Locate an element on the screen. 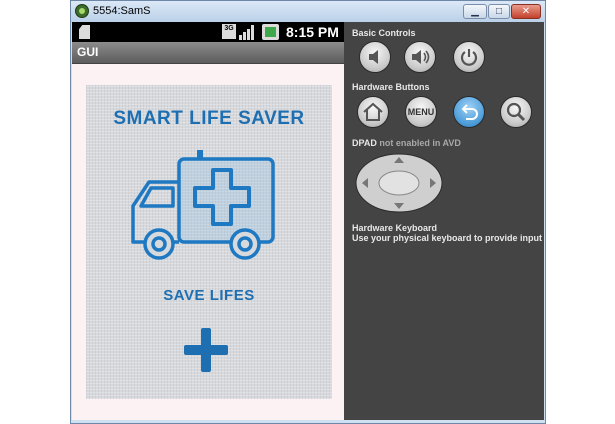  power-icon is located at coordinates (469, 57).